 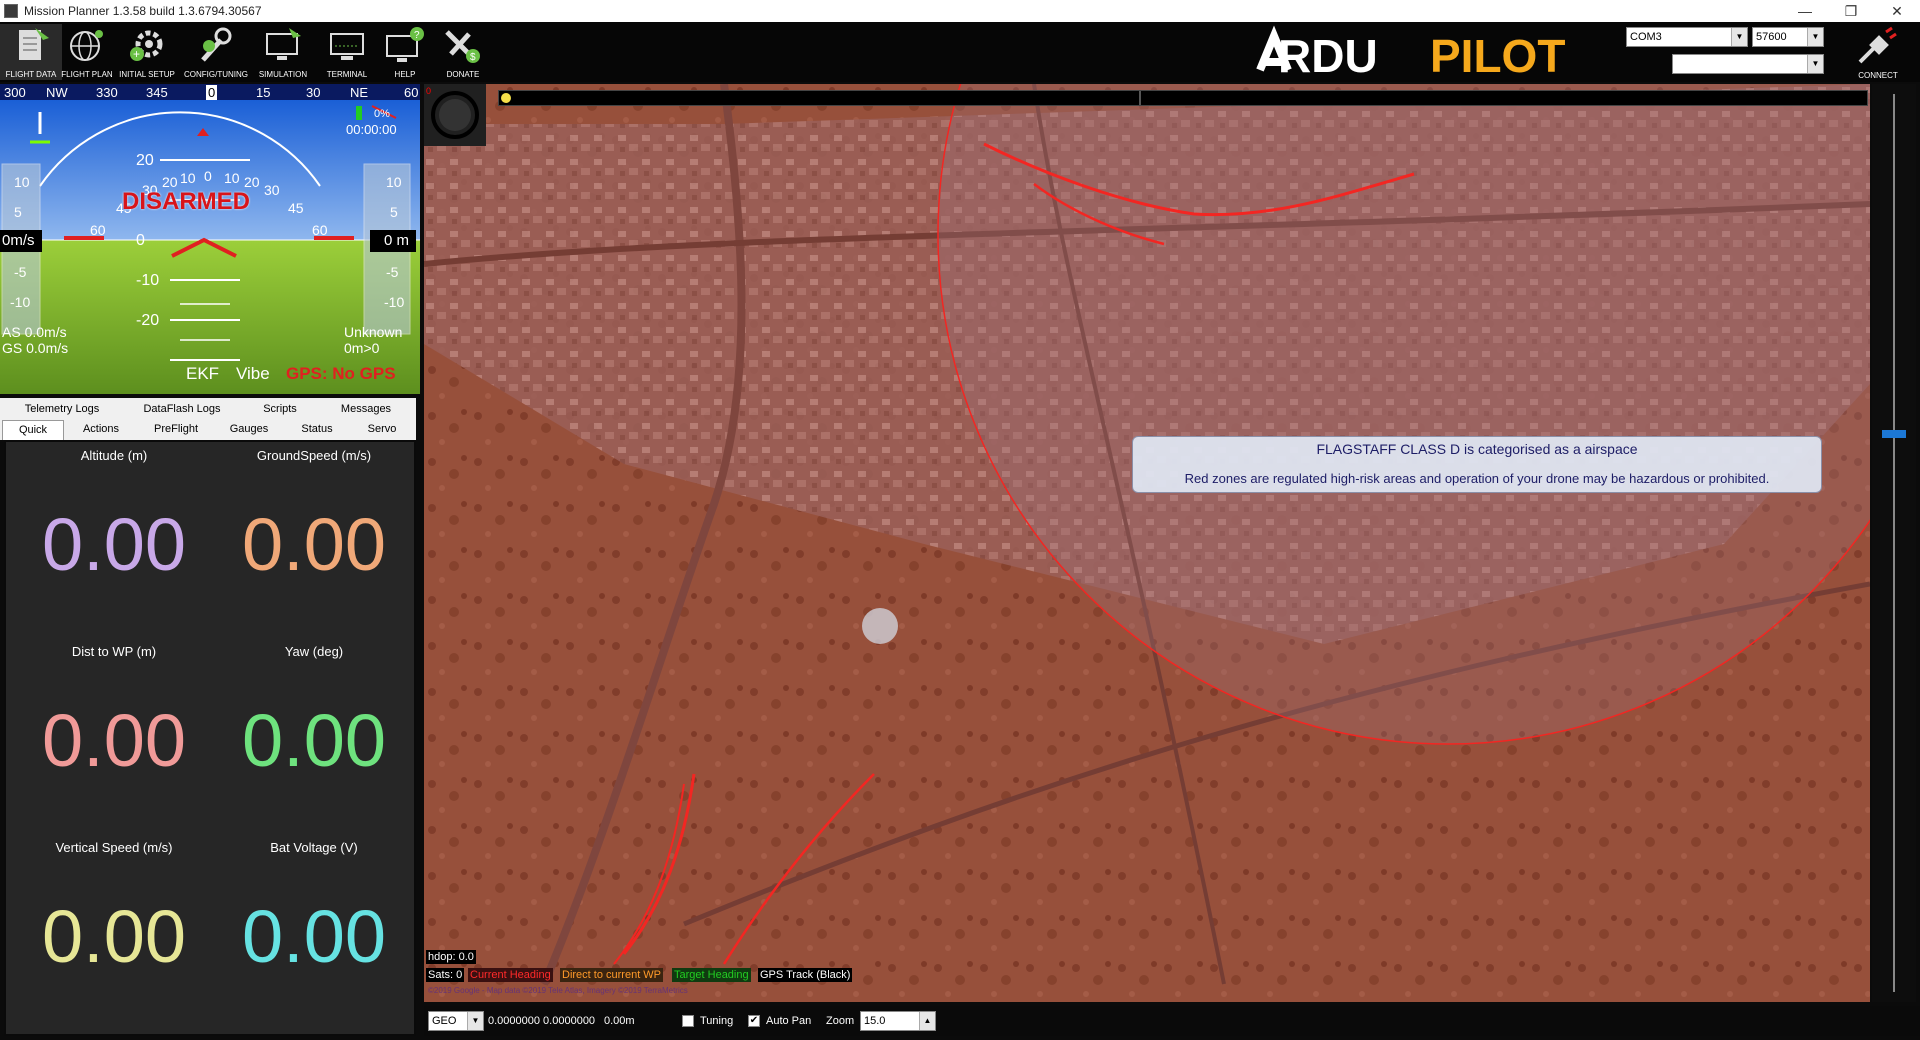 What do you see at coordinates (62, 409) in the screenshot?
I see `tab-telemetry-logs: Telemetry Logs` at bounding box center [62, 409].